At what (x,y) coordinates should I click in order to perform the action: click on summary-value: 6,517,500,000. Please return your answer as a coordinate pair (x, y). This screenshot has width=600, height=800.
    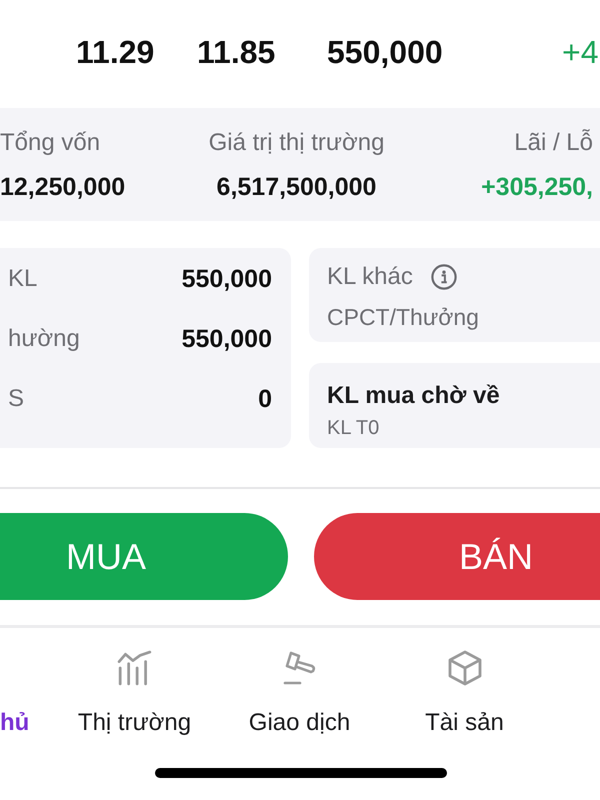
    Looking at the image, I should click on (296, 187).